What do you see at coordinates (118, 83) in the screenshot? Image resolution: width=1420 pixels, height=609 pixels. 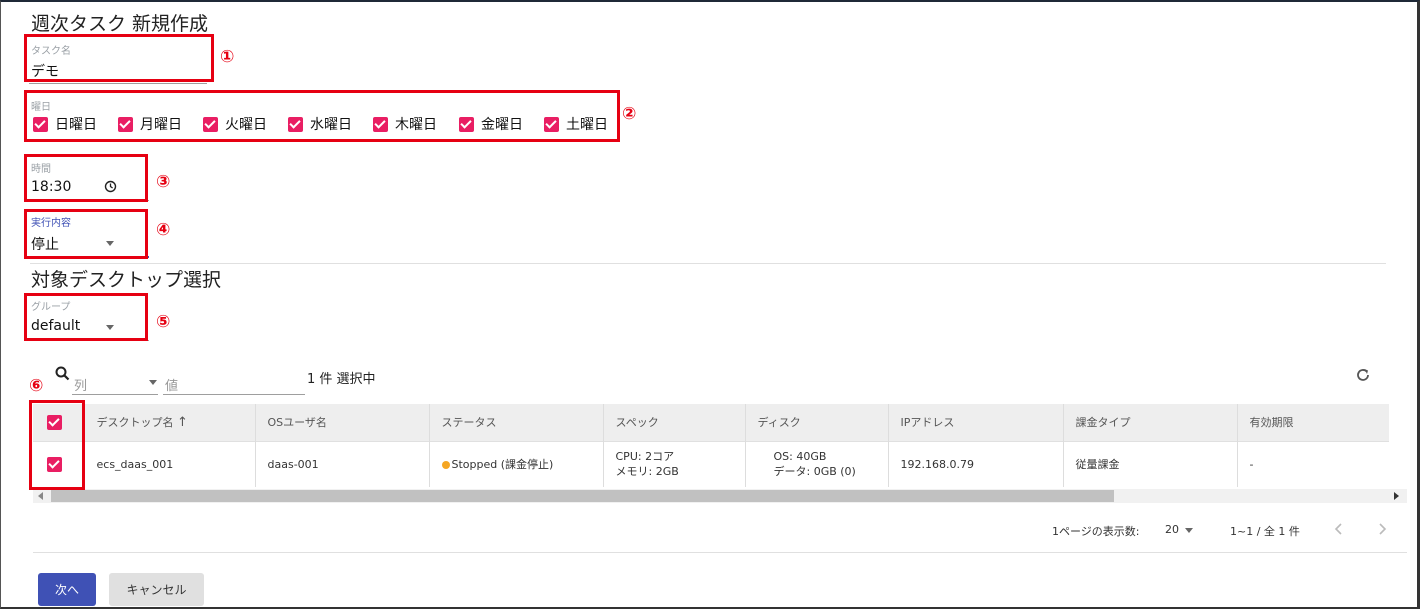 I see `task-name-underline` at bounding box center [118, 83].